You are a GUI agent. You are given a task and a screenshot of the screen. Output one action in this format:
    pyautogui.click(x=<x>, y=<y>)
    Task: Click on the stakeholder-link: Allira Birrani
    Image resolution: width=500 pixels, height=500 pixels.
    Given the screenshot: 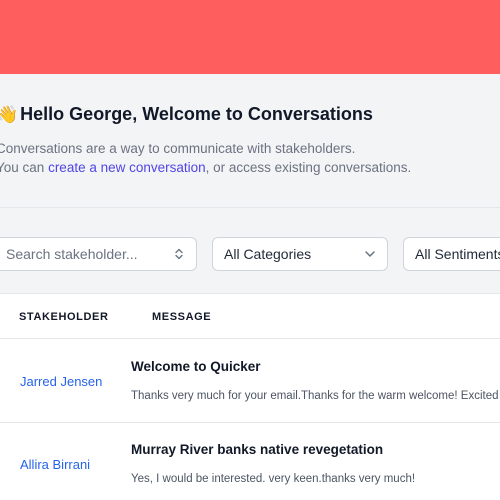 What is the action you would take?
    pyautogui.click(x=55, y=464)
    